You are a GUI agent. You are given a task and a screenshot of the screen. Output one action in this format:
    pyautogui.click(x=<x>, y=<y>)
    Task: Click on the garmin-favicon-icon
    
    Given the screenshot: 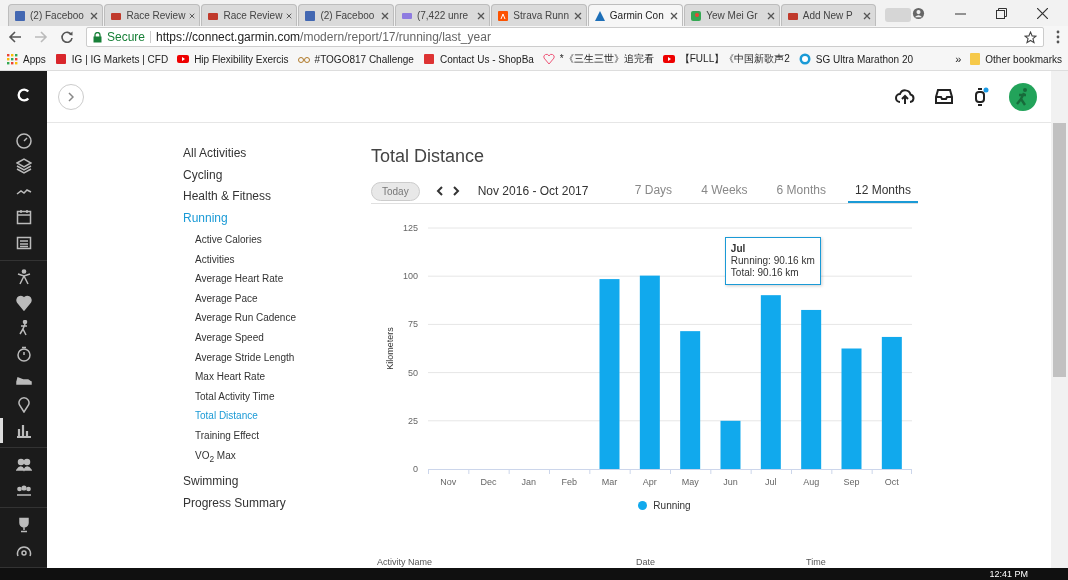 What is the action you would take?
    pyautogui.click(x=599, y=15)
    